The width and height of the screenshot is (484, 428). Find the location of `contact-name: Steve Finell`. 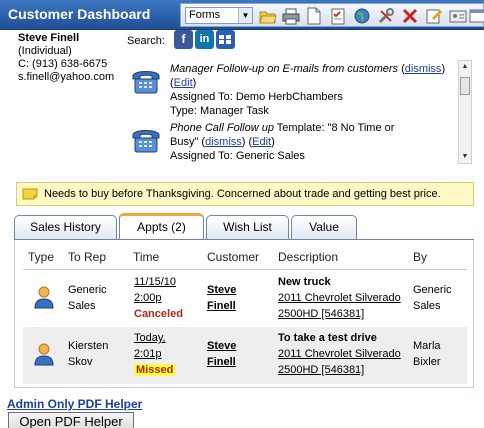

contact-name: Steve Finell is located at coordinates (49, 38).